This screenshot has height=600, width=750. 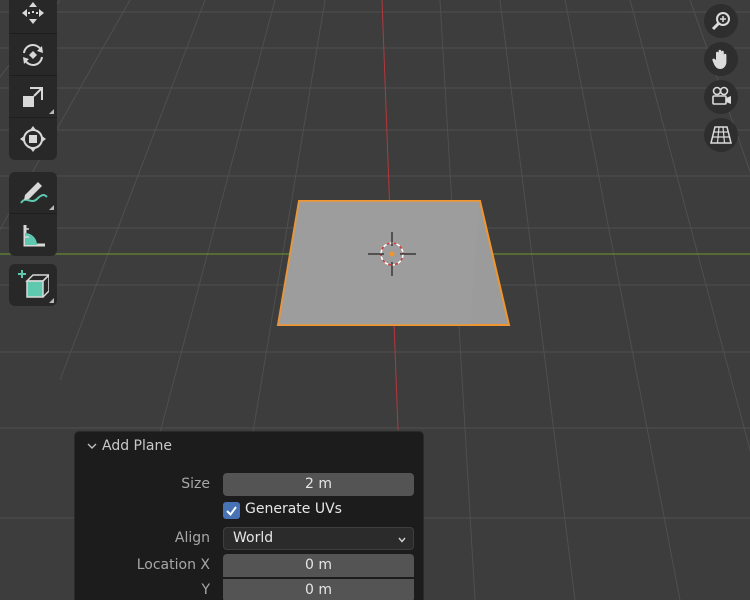 I want to click on magnifier-icon, so click(x=720, y=21).